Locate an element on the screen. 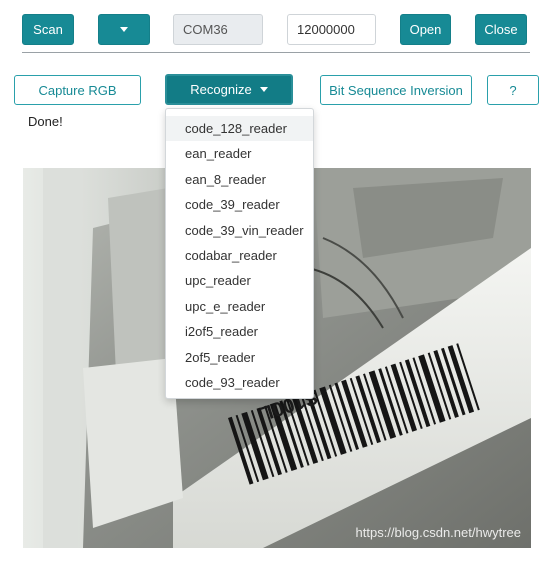  menu-item-codabar-reader: codabar_reader is located at coordinates (239, 255).